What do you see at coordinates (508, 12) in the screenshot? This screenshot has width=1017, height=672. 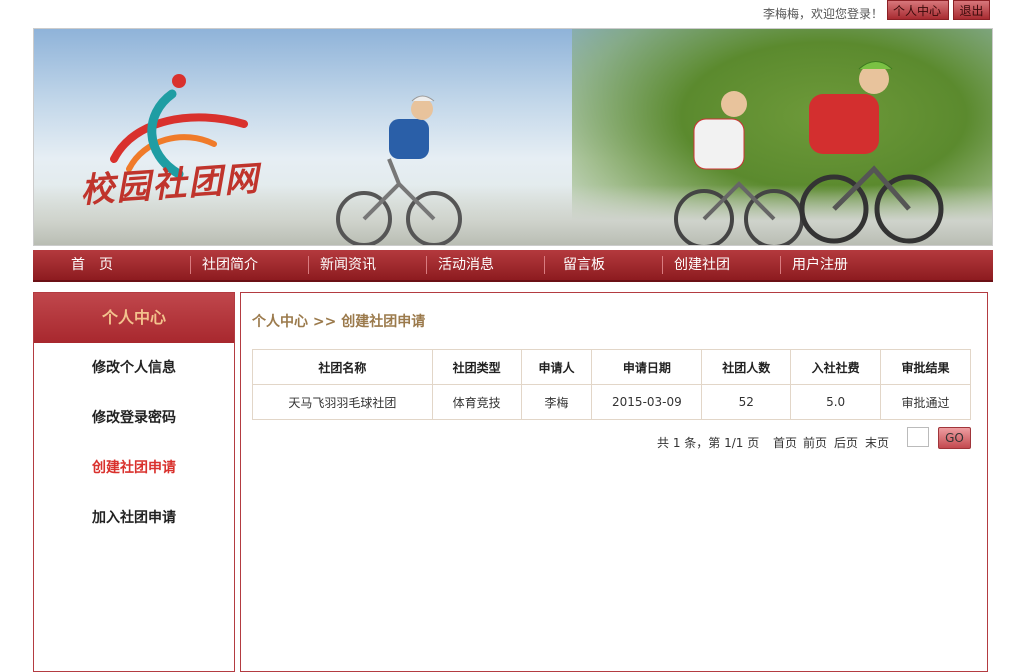 I see `top-user-bar: 李梅梅，欢迎您登录！ 个人中心 退出` at bounding box center [508, 12].